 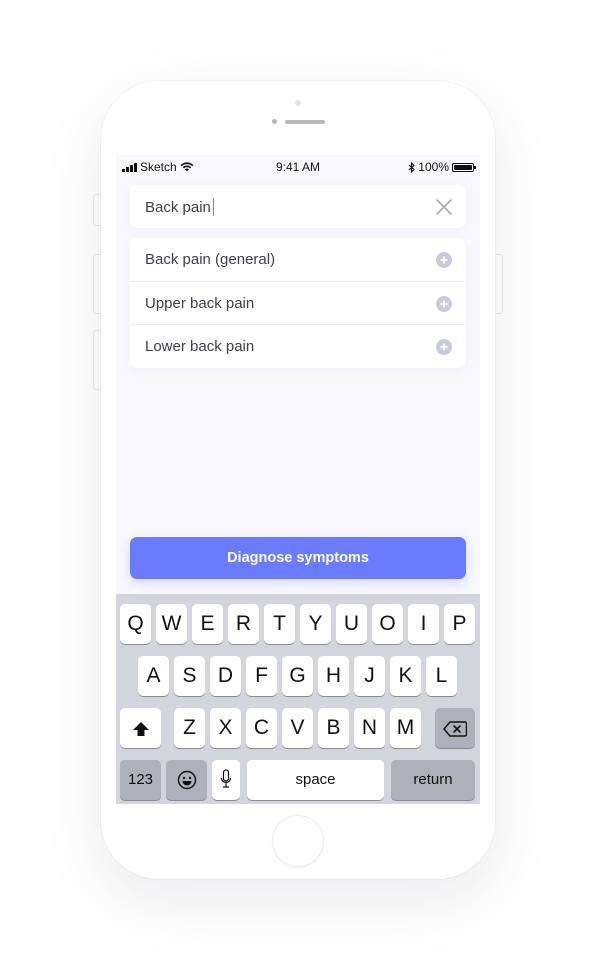 I want to click on bluetooth-icon, so click(x=412, y=167).